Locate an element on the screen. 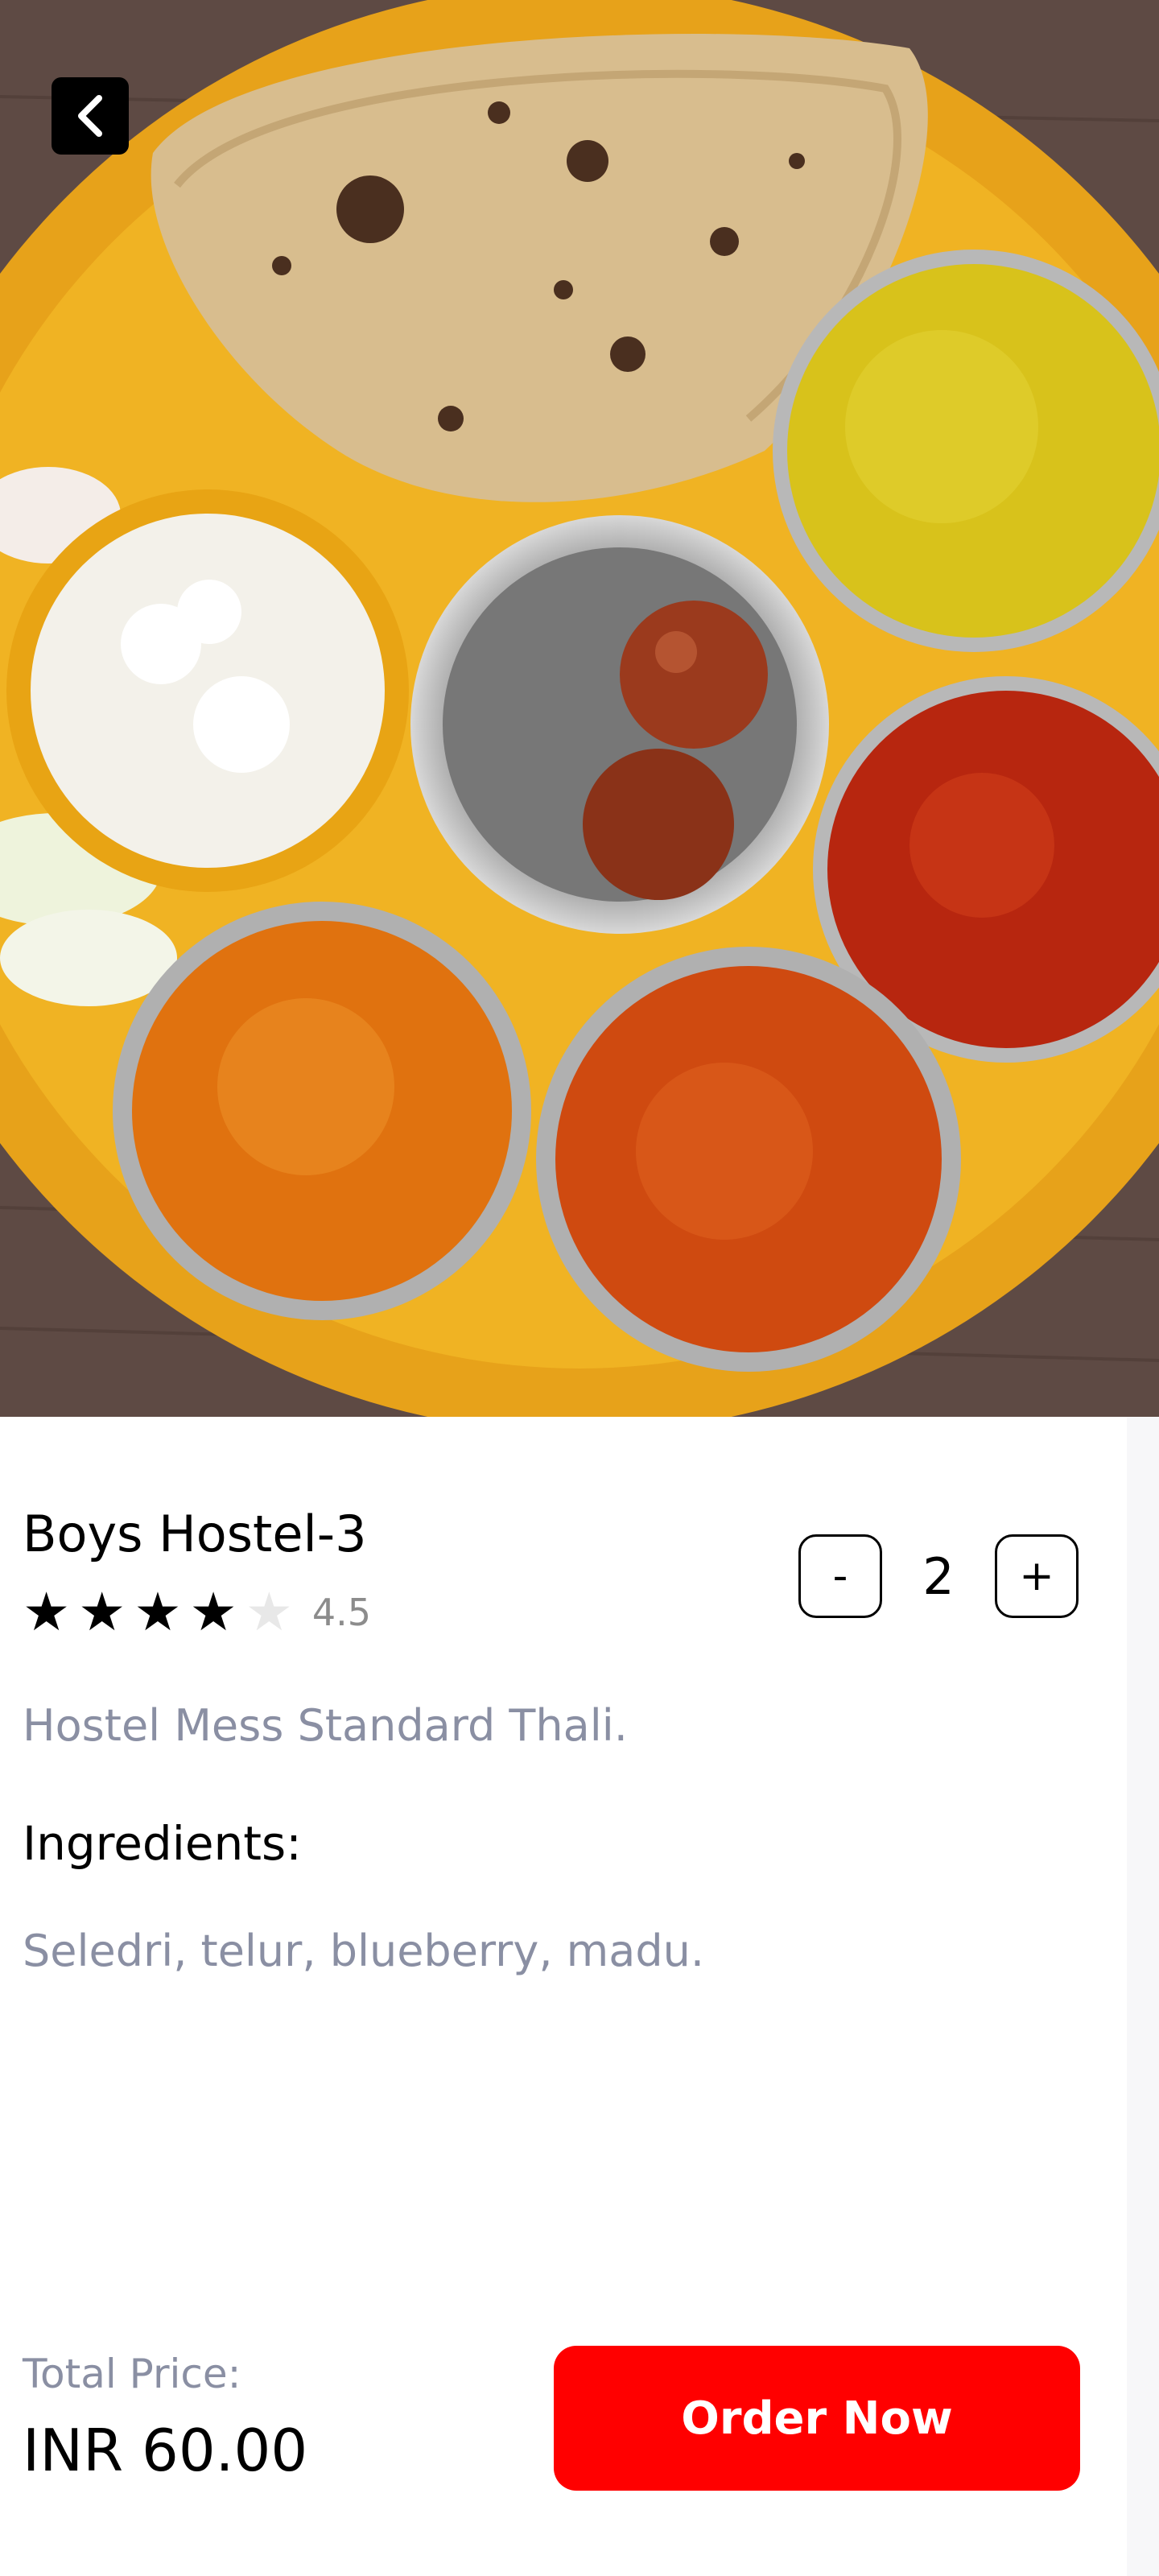  quantity-stepper: - 2 + is located at coordinates (938, 1576).